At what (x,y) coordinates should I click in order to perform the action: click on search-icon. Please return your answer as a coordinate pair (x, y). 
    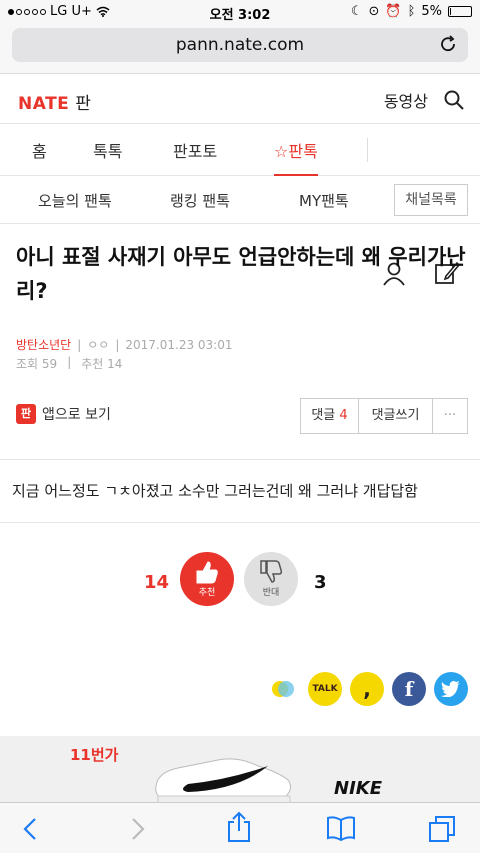
    Looking at the image, I should click on (454, 100).